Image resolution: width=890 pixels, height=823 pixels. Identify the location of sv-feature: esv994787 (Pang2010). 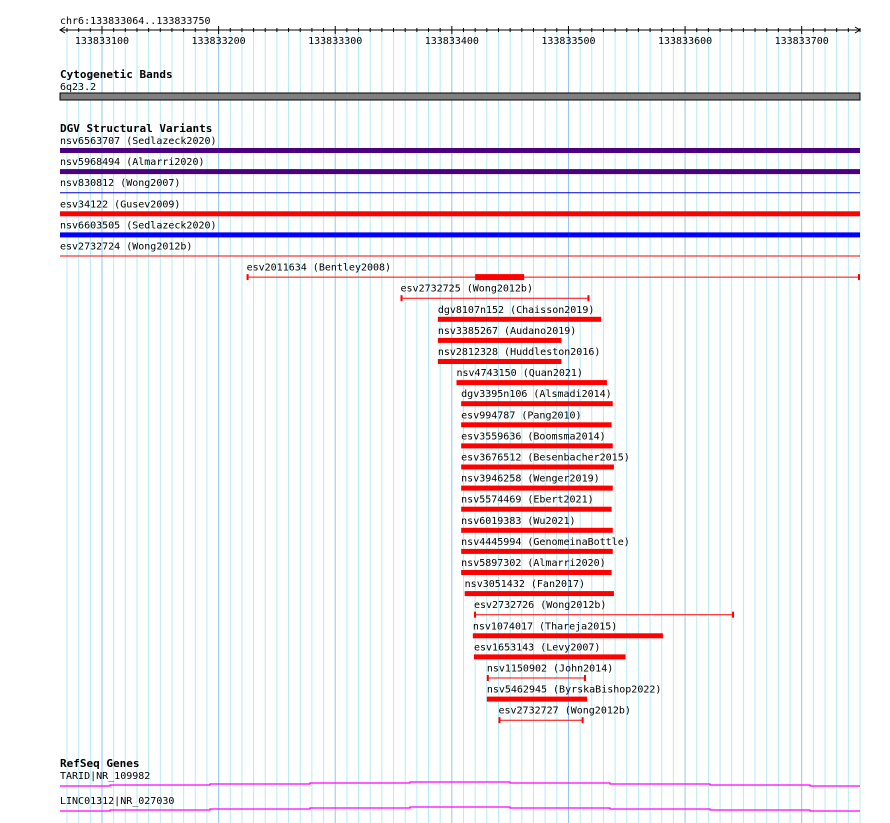
(536, 419).